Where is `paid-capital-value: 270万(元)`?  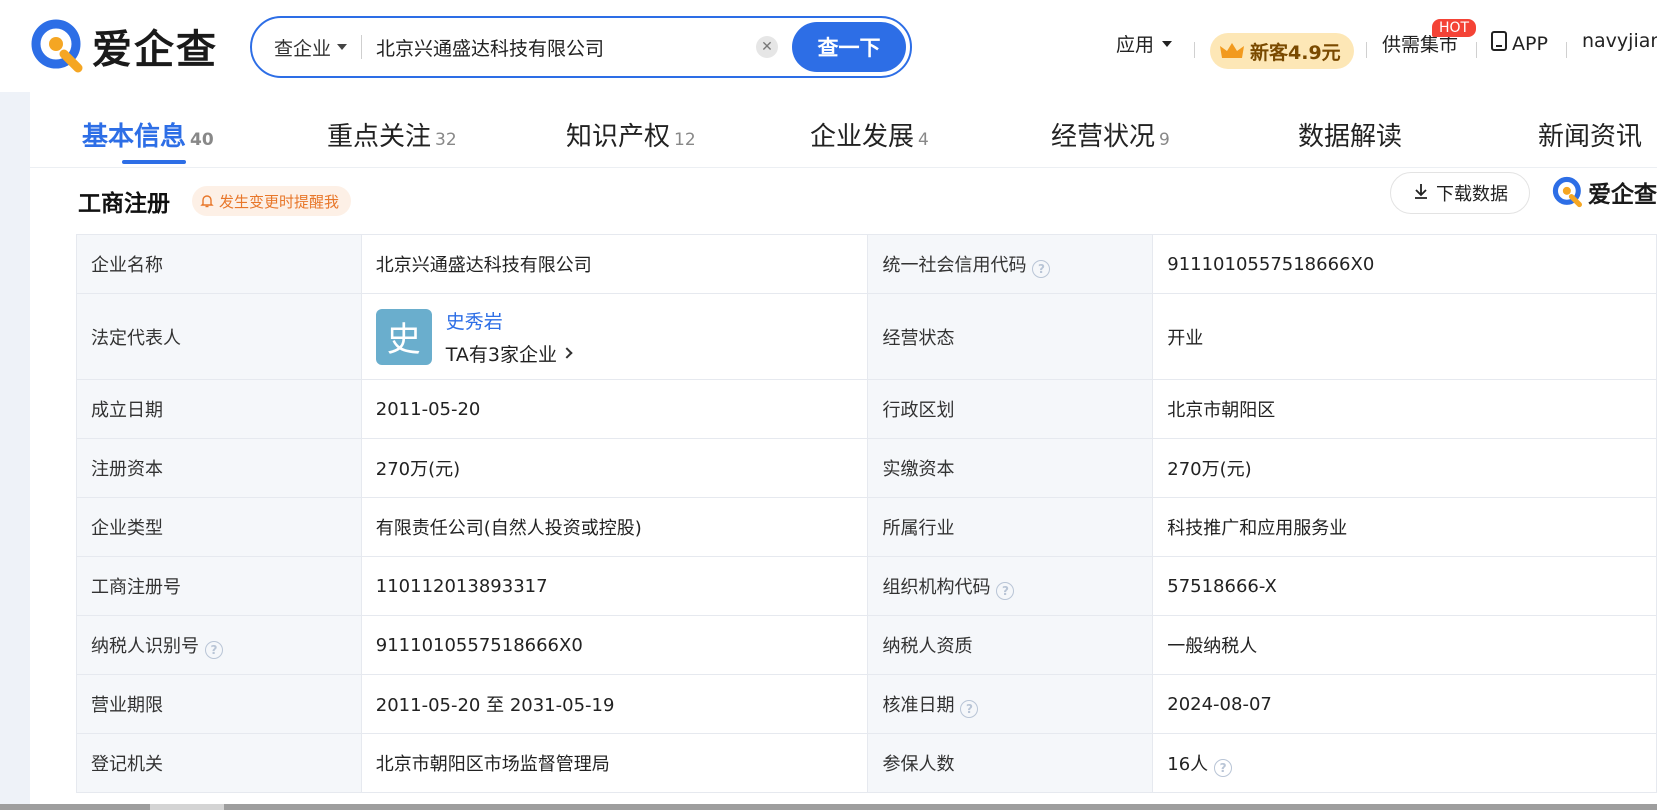
paid-capital-value: 270万(元) is located at coordinates (1404, 468).